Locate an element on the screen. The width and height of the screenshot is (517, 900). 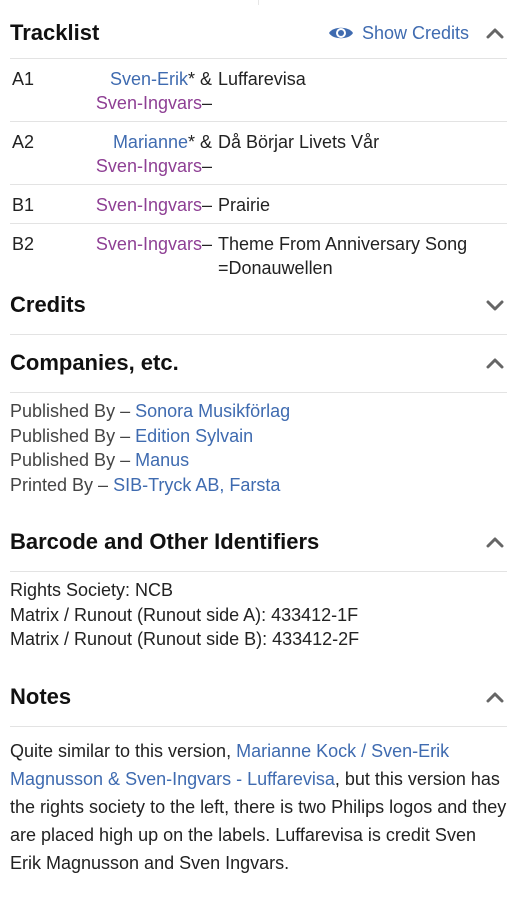
companies-header: Companies, etc. is located at coordinates (258, 363).